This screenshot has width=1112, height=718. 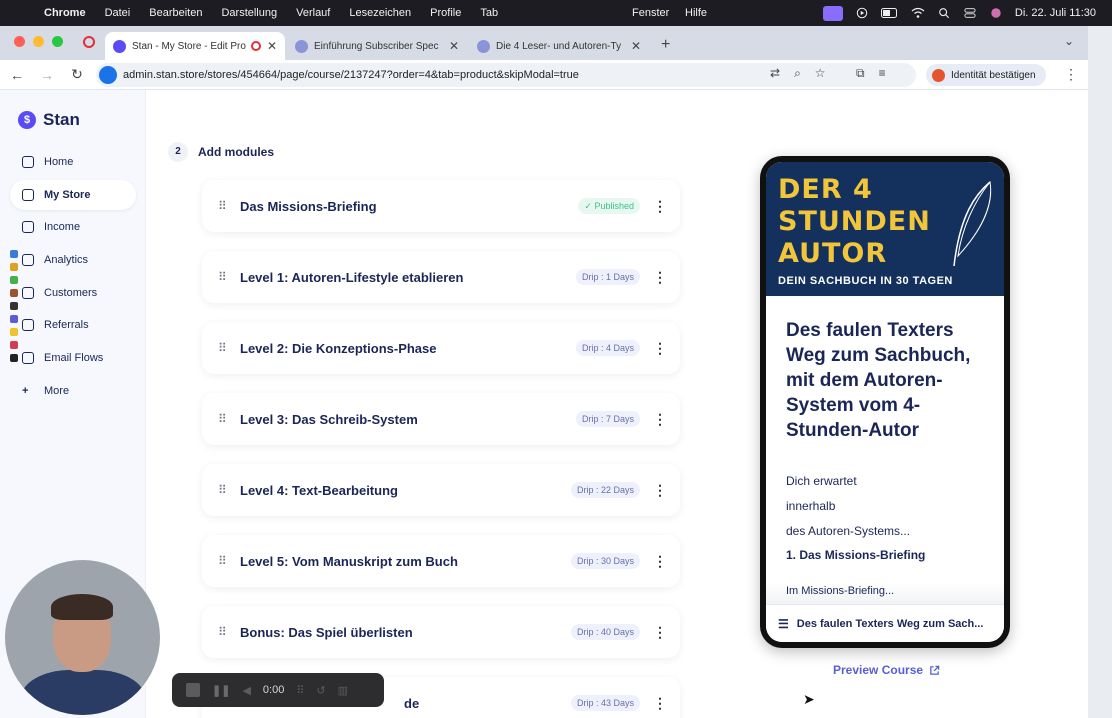 What do you see at coordinates (300, 690) in the screenshot?
I see `draw-tool-icon: ⠿` at bounding box center [300, 690].